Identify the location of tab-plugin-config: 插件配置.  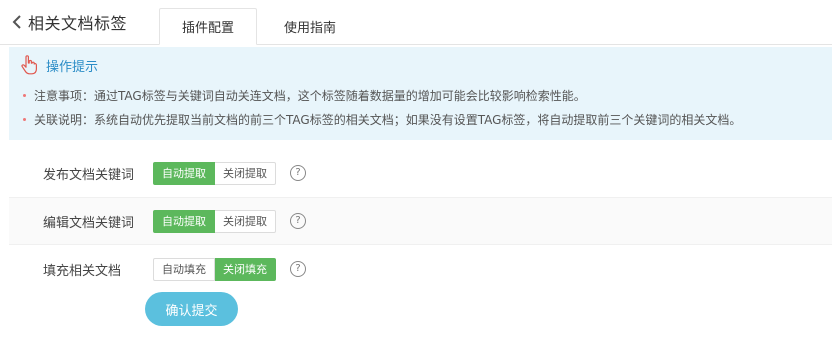
(208, 26).